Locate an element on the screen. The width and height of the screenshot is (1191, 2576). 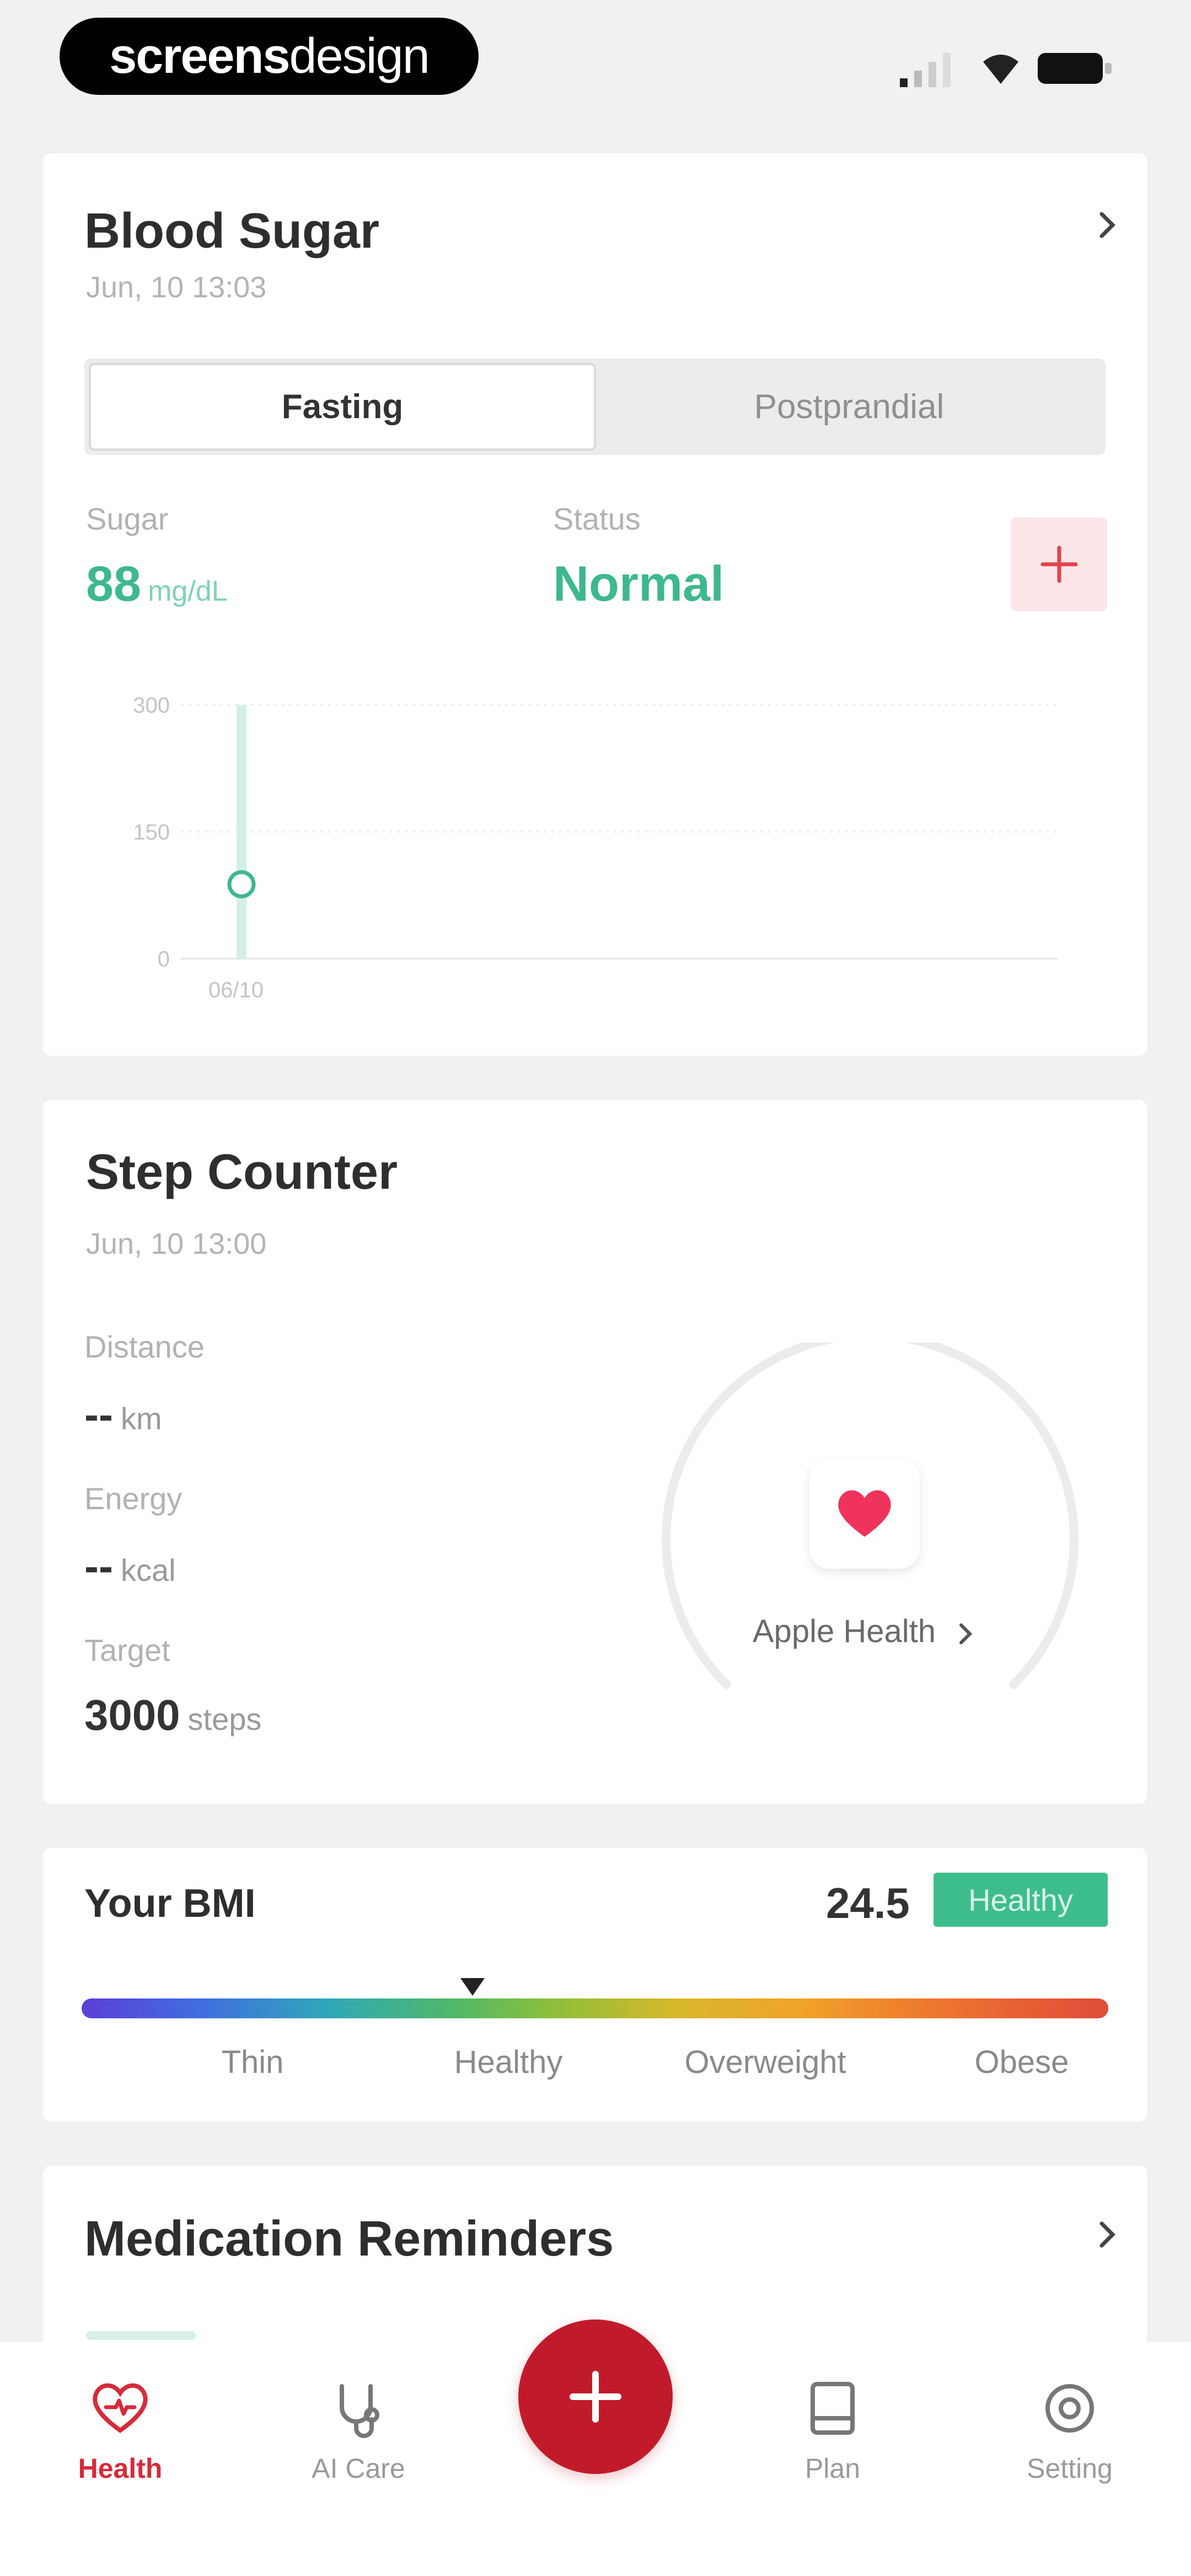
plan-icon is located at coordinates (833, 2408).